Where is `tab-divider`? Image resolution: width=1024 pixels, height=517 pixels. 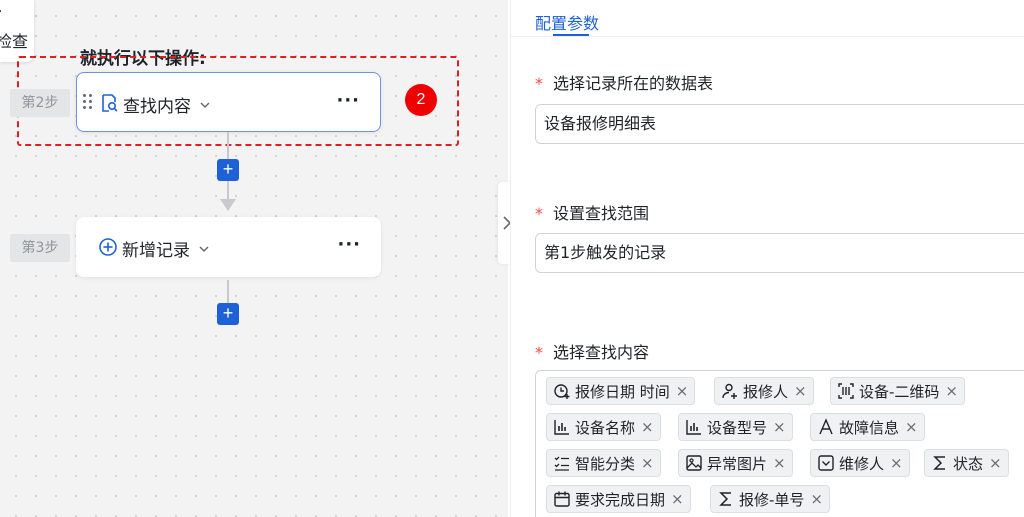 tab-divider is located at coordinates (767, 36).